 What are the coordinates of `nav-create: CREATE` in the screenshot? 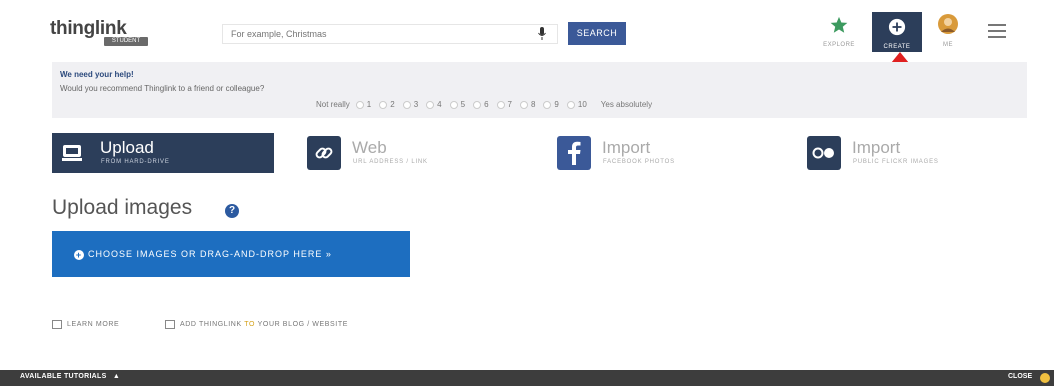 It's located at (897, 32).